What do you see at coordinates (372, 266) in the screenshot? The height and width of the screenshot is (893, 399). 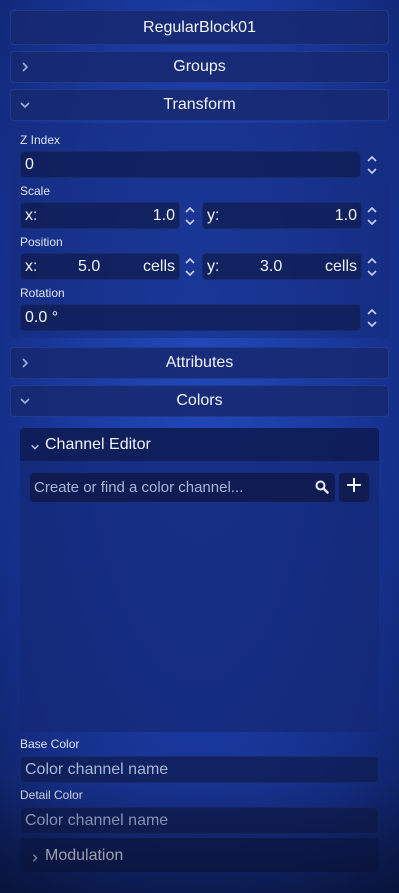 I see `position-y-stepper` at bounding box center [372, 266].